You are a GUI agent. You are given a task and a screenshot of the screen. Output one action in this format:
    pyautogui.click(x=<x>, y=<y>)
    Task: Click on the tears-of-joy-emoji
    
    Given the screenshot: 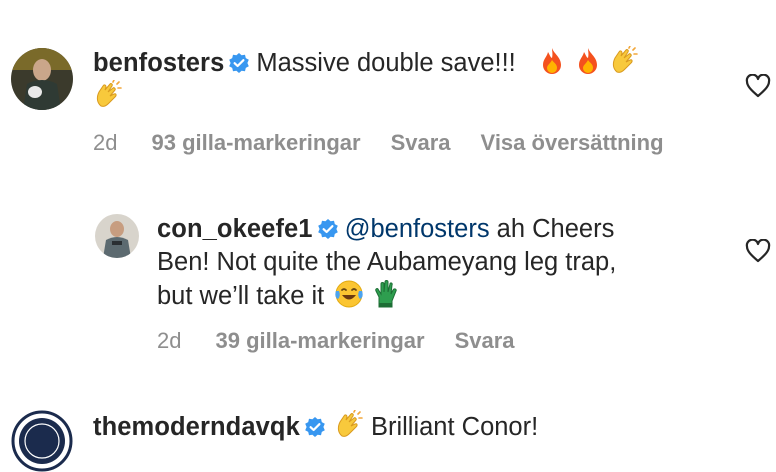 What is the action you would take?
    pyautogui.click(x=349, y=294)
    